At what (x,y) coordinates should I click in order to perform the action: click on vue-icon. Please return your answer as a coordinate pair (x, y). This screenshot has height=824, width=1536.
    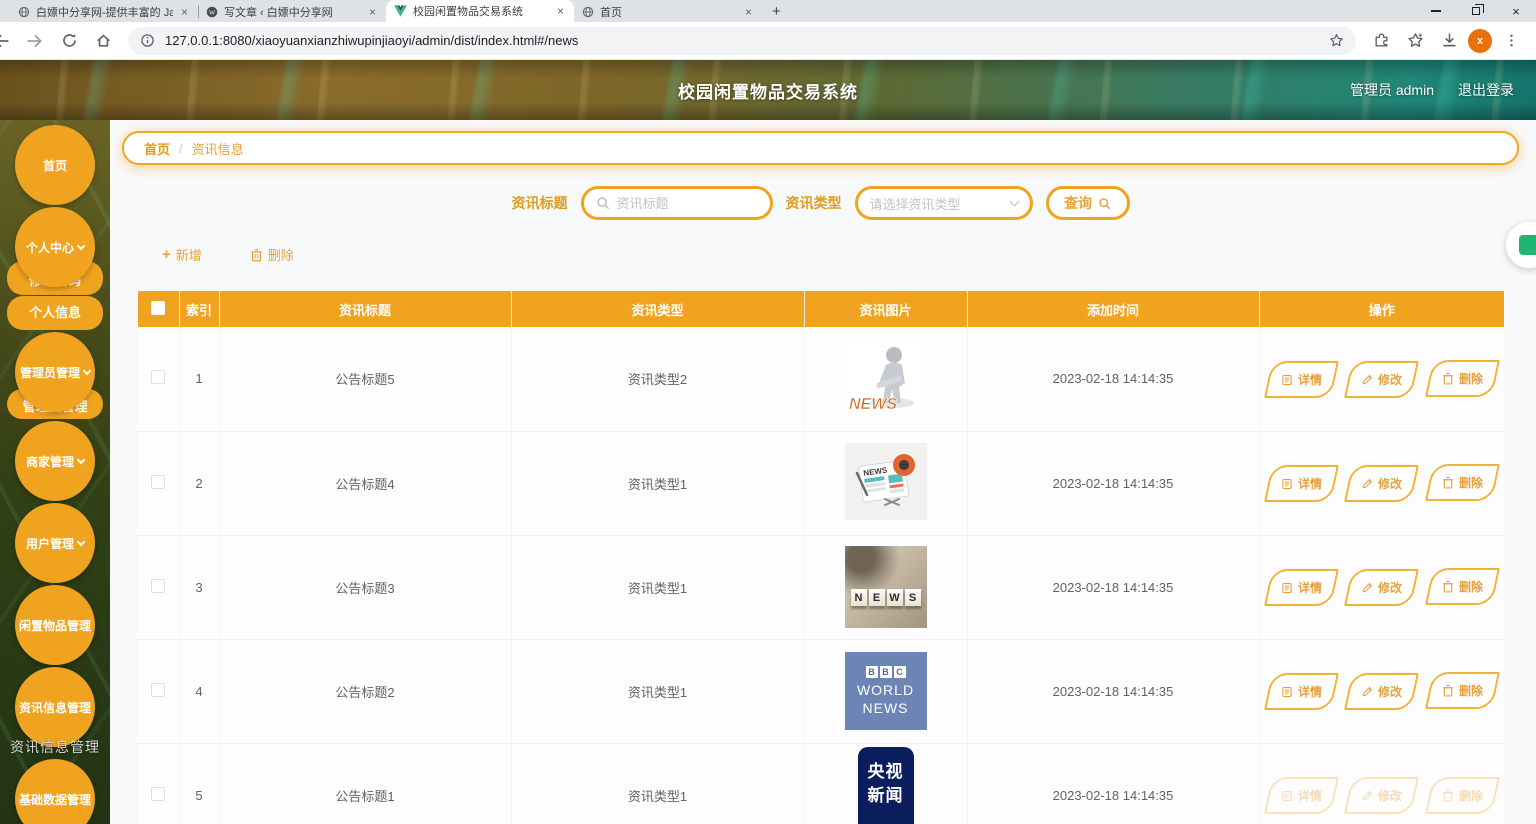
    Looking at the image, I should click on (400, 11).